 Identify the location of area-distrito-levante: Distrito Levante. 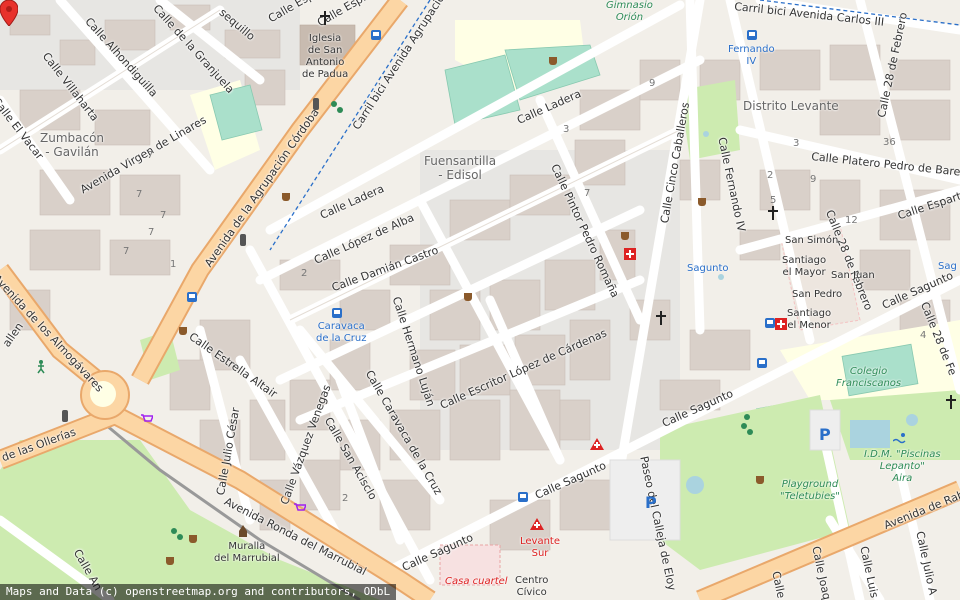
(791, 106).